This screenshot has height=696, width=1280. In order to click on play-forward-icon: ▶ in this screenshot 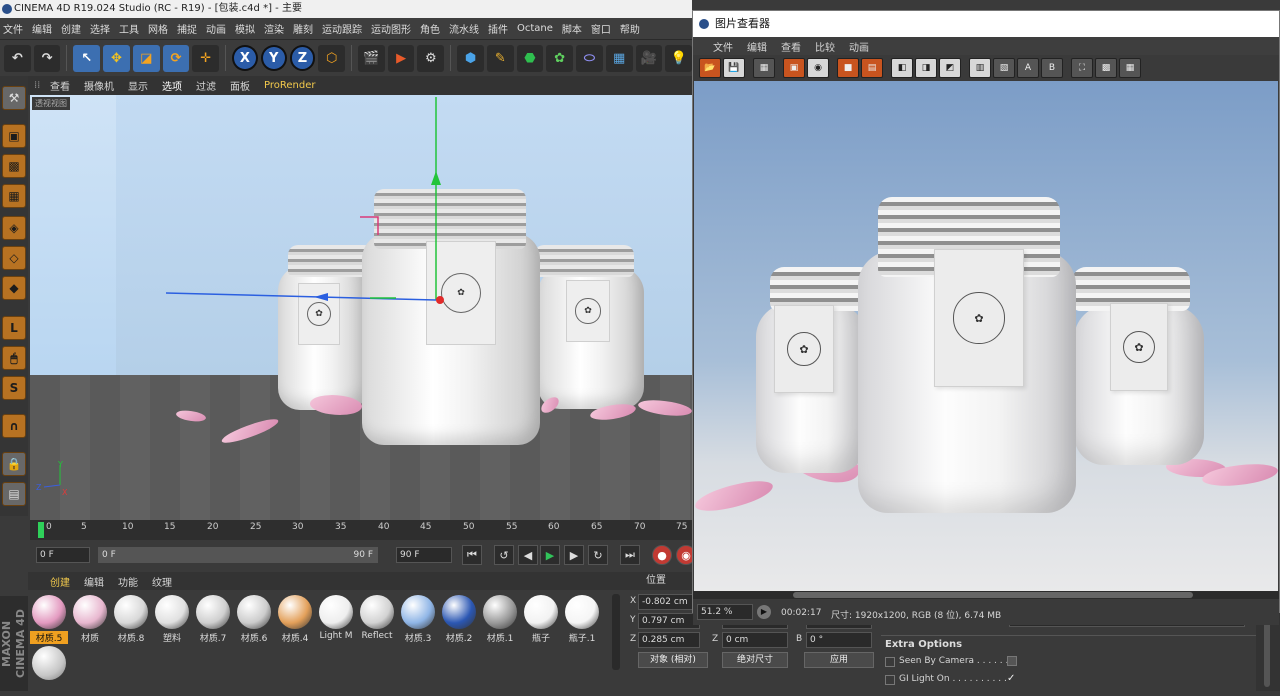, I will do `click(550, 555)`.